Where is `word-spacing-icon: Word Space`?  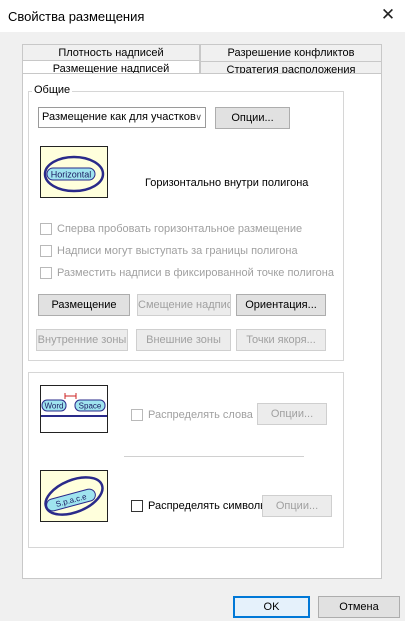
word-spacing-icon: Word Space is located at coordinates (74, 405).